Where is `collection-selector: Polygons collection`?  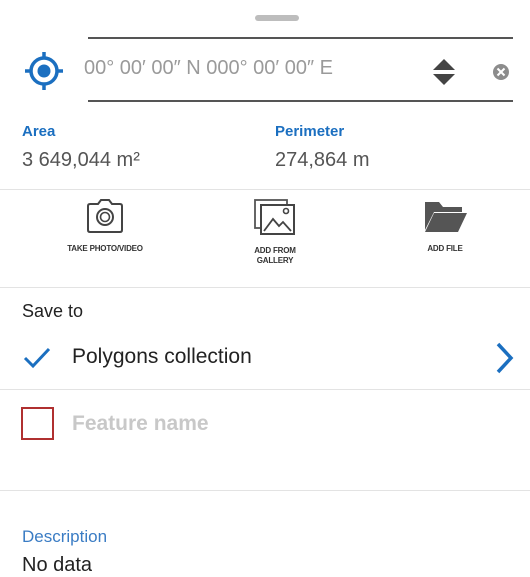 collection-selector: Polygons collection is located at coordinates (162, 357).